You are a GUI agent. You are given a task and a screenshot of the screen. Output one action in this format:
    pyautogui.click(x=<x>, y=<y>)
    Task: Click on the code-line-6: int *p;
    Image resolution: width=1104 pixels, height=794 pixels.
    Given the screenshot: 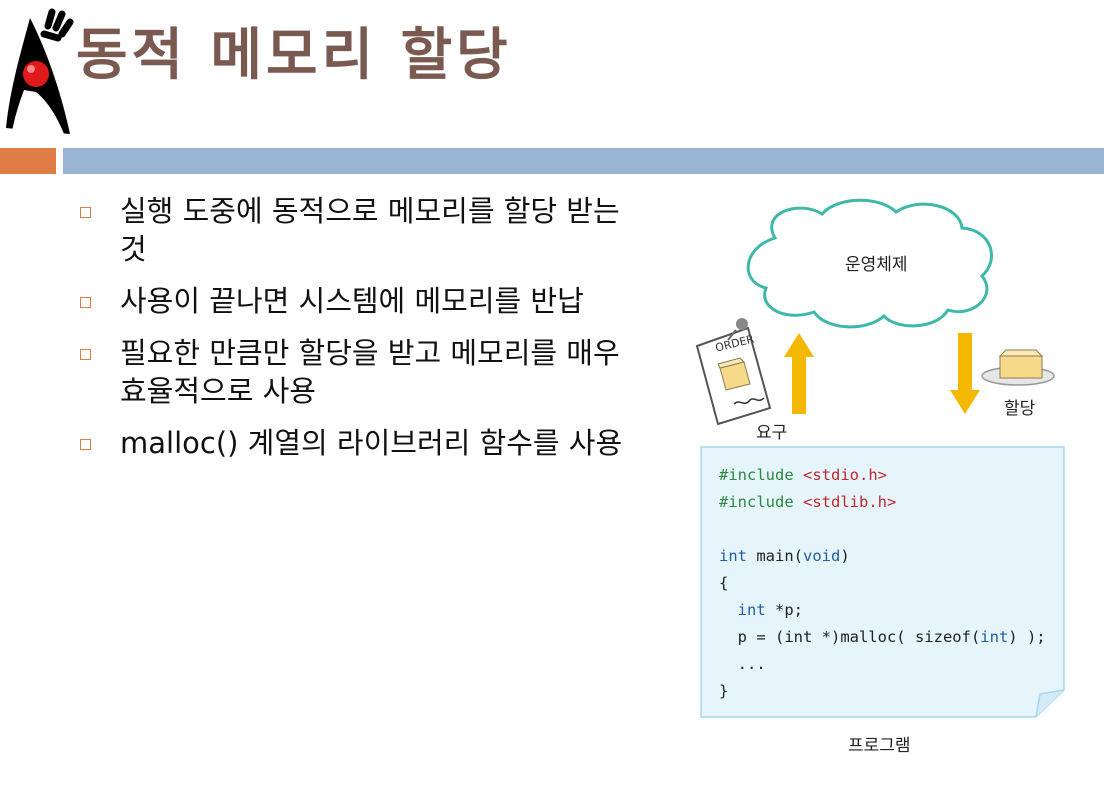 What is the action you would take?
    pyautogui.click(x=770, y=610)
    